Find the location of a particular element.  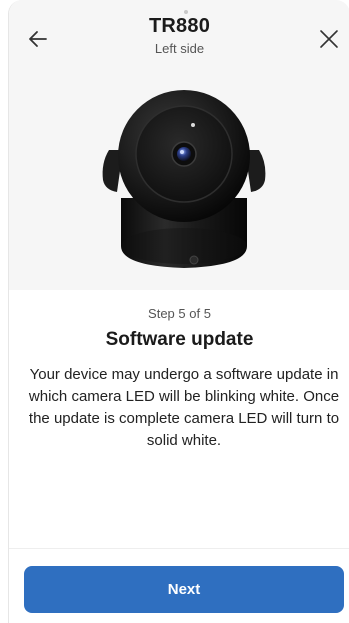

page-subtitle: Left side is located at coordinates (179, 48).